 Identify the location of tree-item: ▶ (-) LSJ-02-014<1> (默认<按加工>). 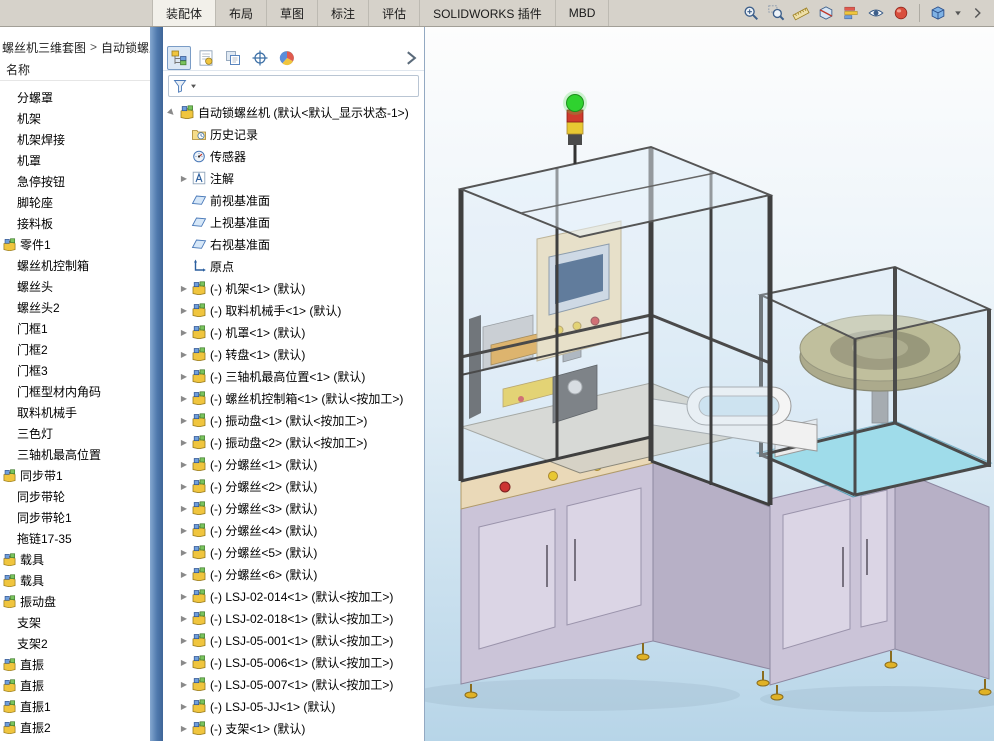
(293, 596).